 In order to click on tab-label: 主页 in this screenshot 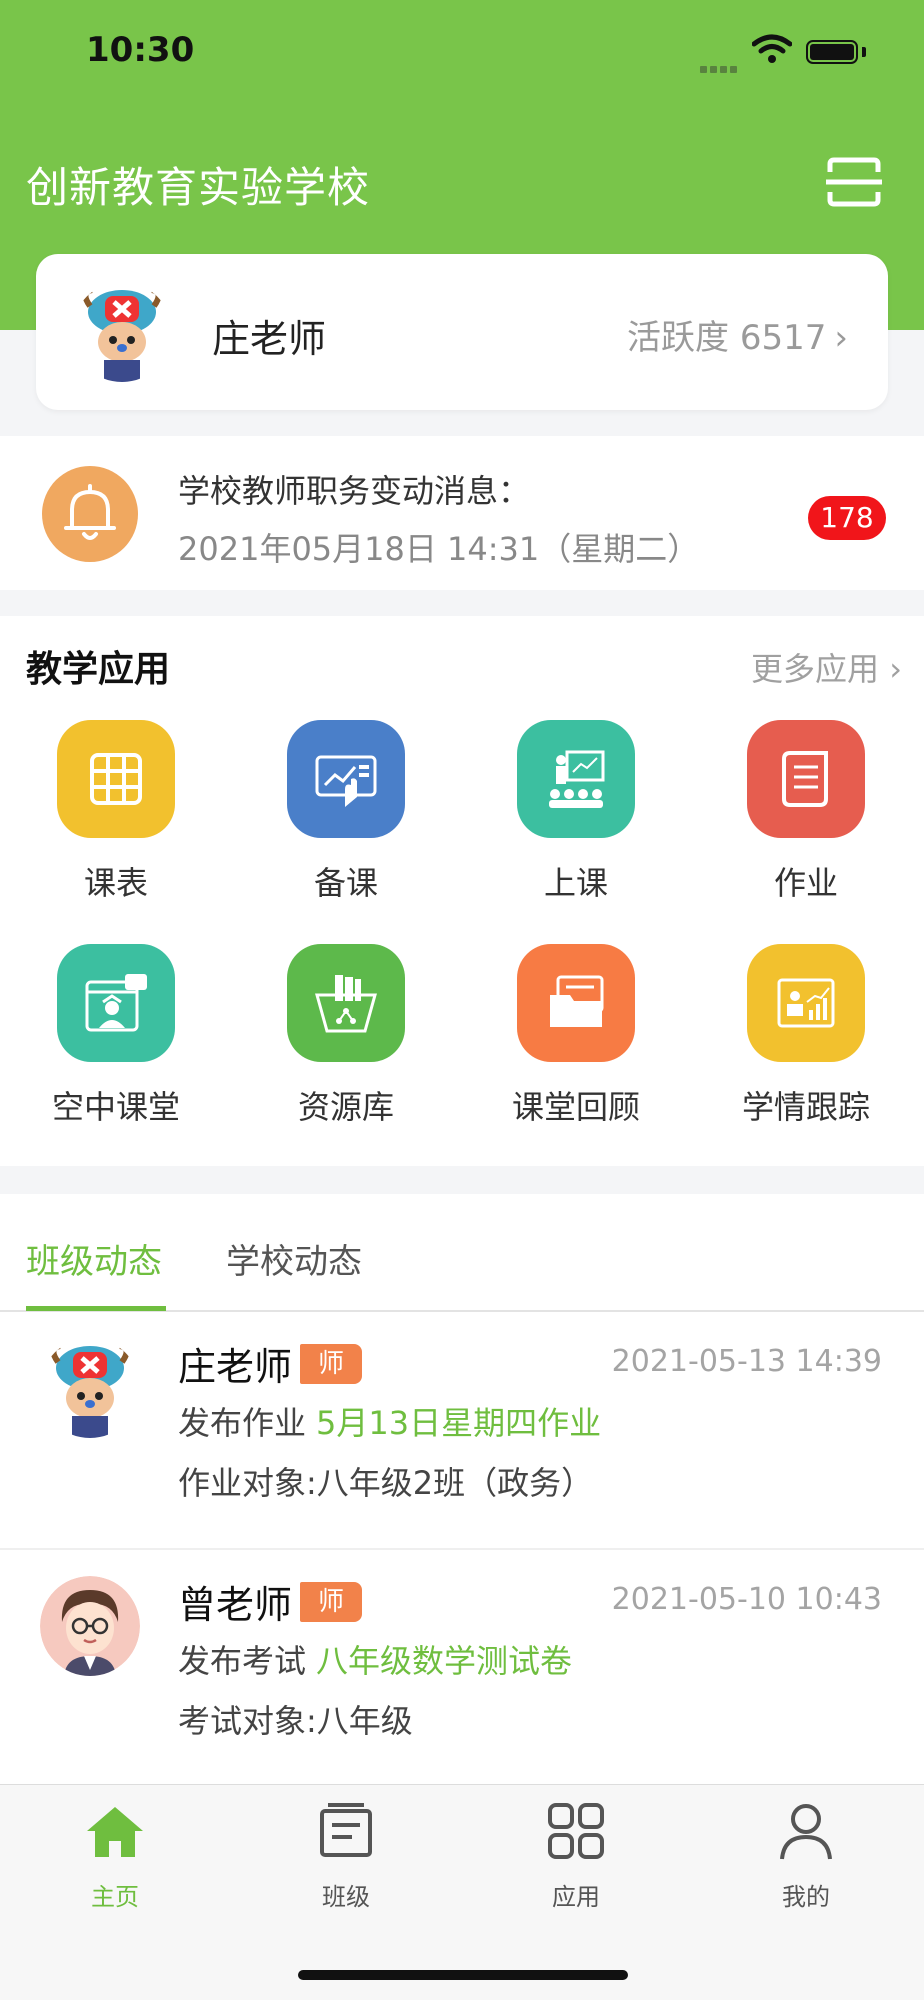, I will do `click(115, 1897)`.